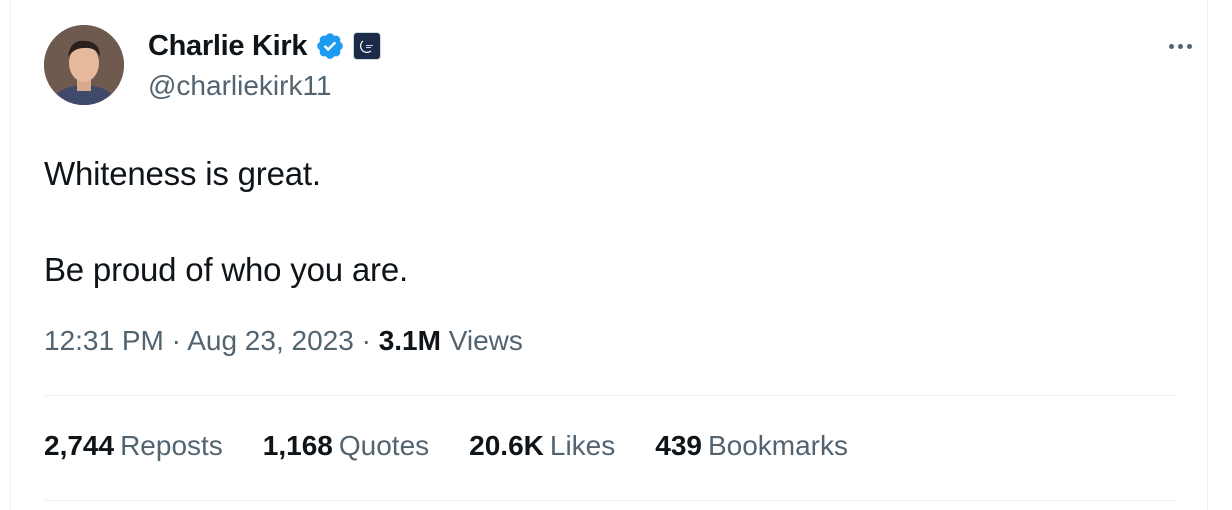  What do you see at coordinates (171, 445) in the screenshot?
I see `reposts-label: Reposts` at bounding box center [171, 445].